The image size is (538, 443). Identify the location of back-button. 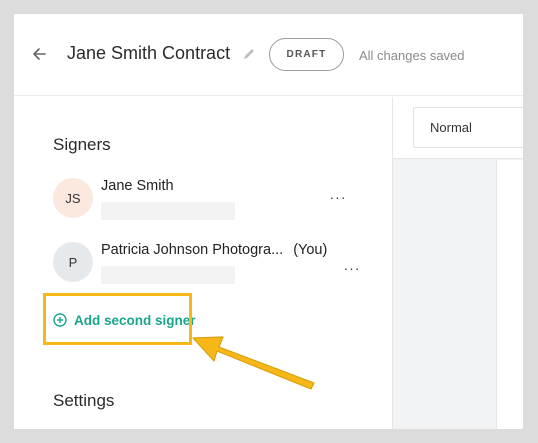
(39, 54).